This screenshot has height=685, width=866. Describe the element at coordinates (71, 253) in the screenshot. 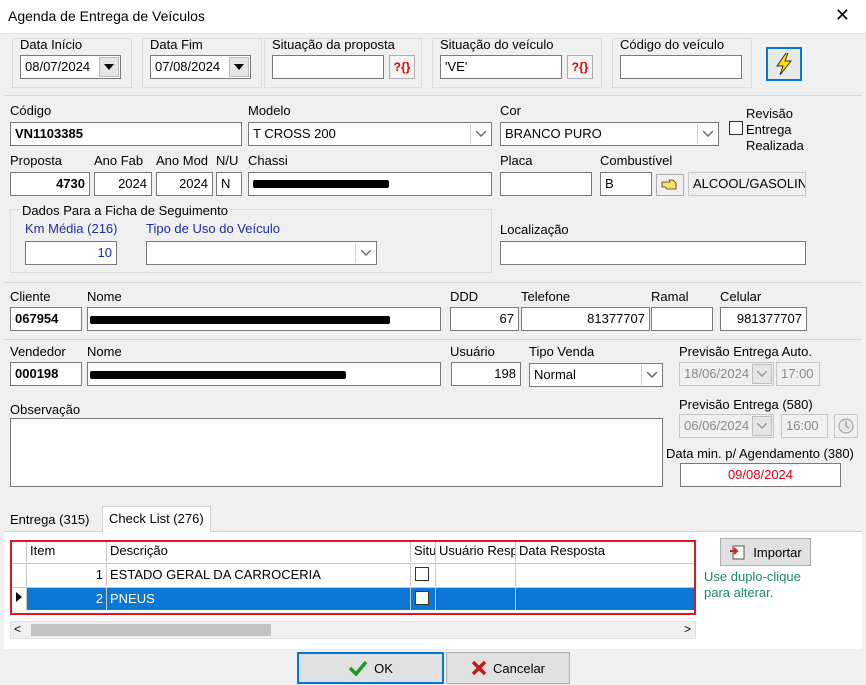

I see `km-media-input: 10` at that location.